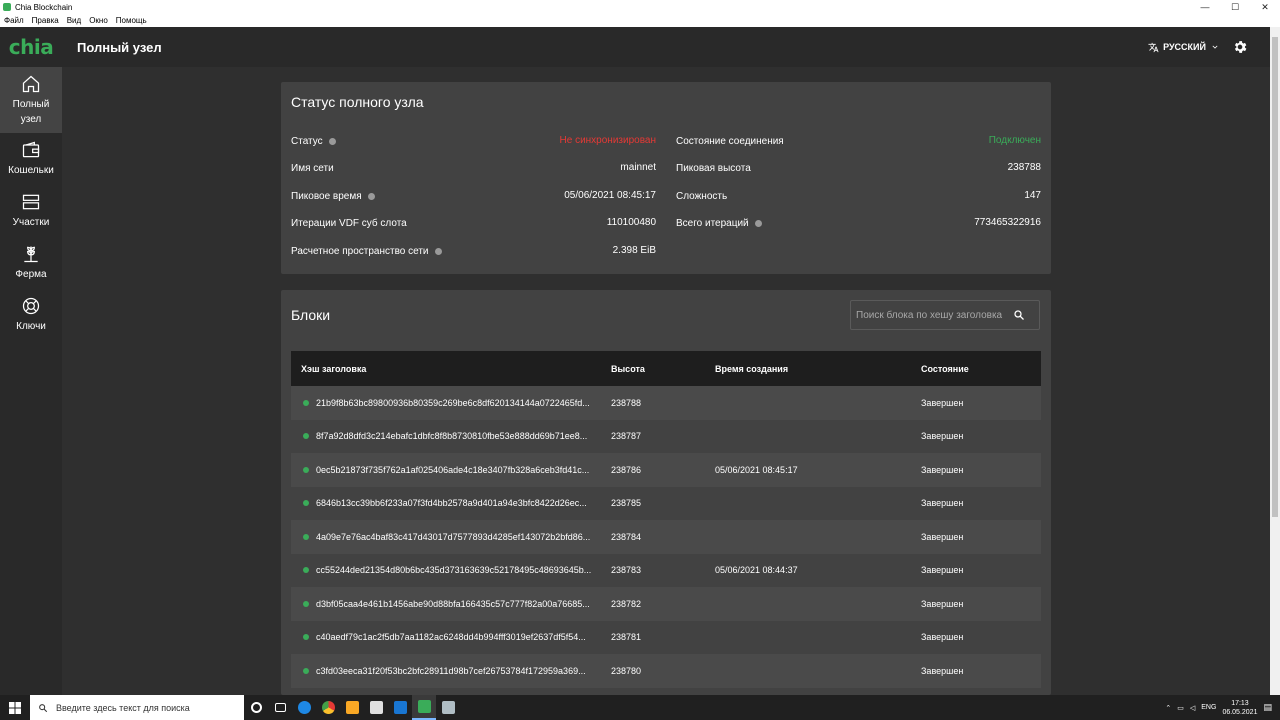 This screenshot has width=1280, height=720. What do you see at coordinates (1153, 47) in the screenshot?
I see `translate-icon` at bounding box center [1153, 47].